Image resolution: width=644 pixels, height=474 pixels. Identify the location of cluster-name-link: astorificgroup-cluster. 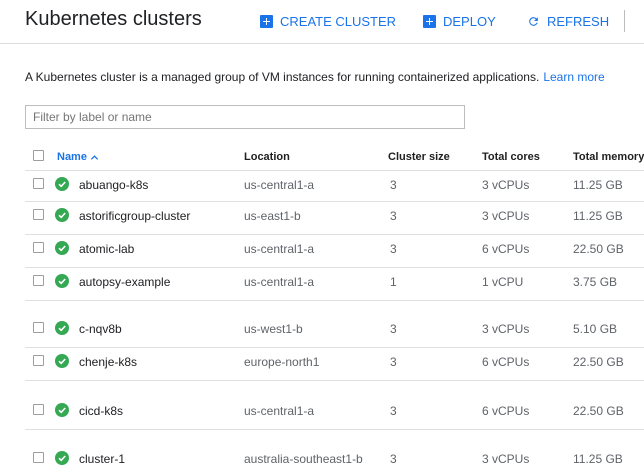
(134, 216).